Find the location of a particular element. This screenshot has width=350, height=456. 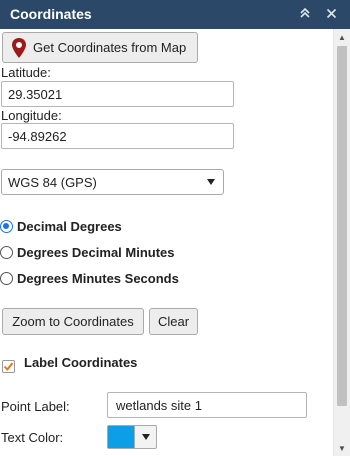

double-chevron-up-icon is located at coordinates (305, 13).